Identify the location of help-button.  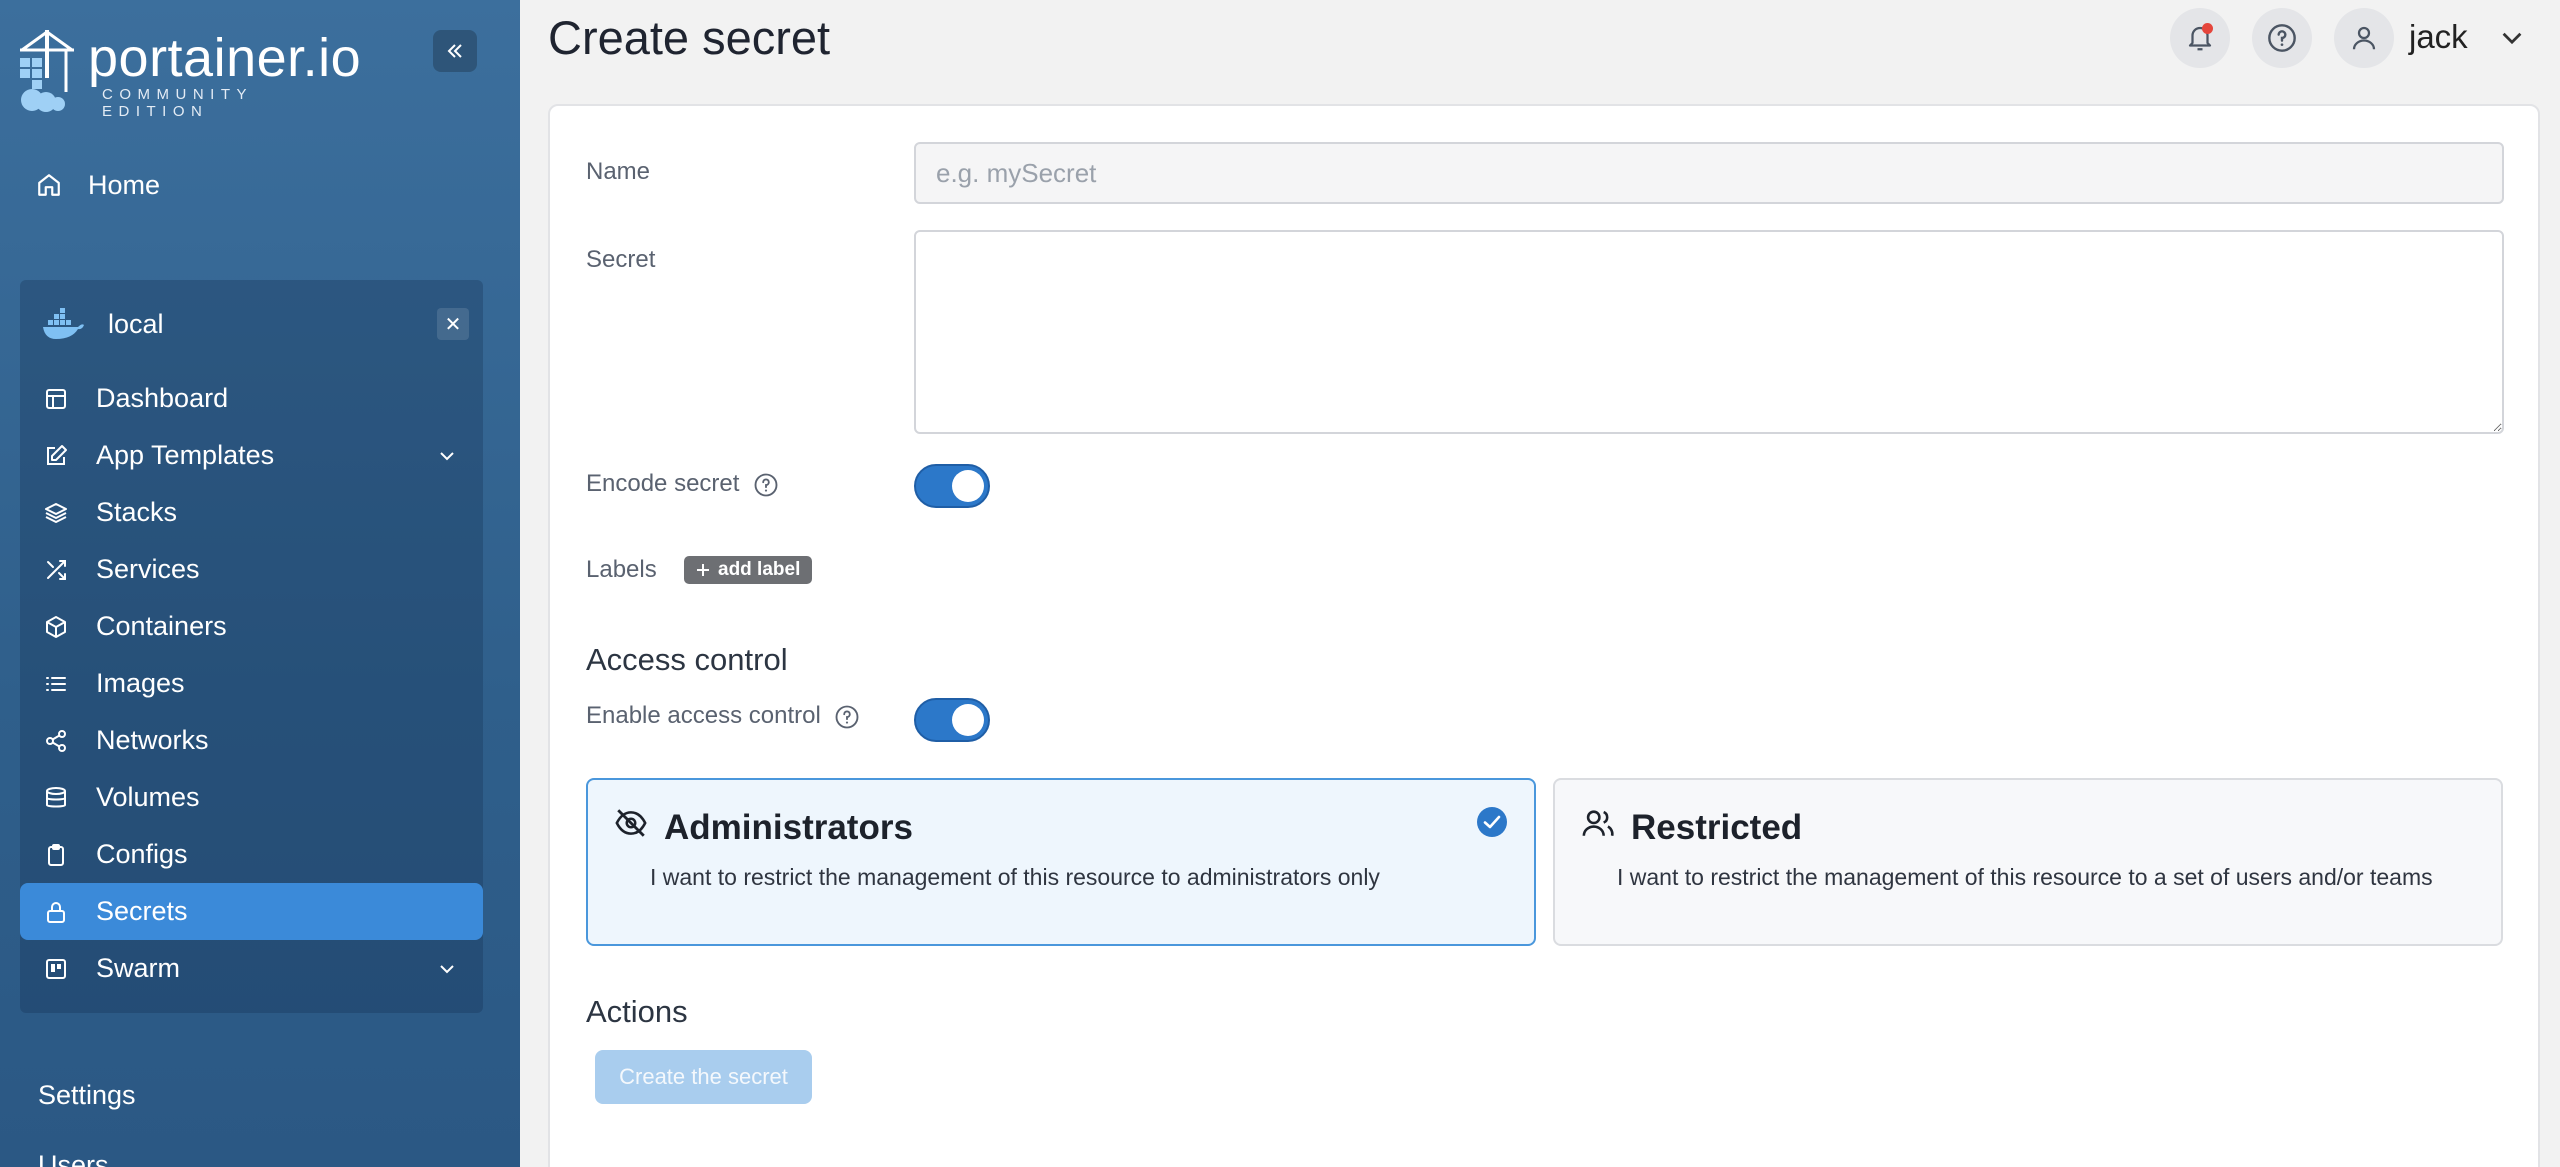
(2282, 38).